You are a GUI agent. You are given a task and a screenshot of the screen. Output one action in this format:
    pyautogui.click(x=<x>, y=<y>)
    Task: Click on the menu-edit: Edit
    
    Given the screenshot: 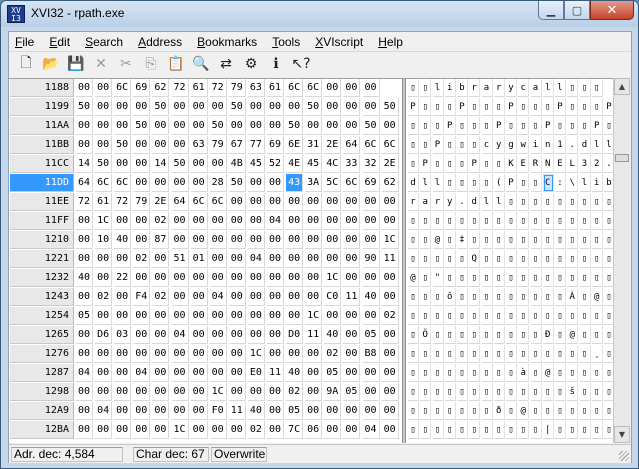 What is the action you would take?
    pyautogui.click(x=59, y=42)
    